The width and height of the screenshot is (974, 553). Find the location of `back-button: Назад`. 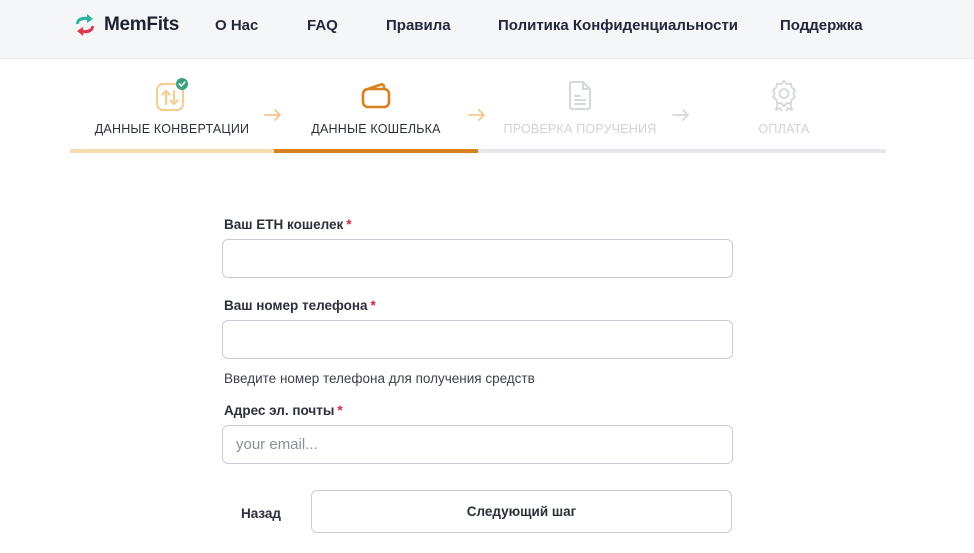

back-button: Назад is located at coordinates (261, 513).